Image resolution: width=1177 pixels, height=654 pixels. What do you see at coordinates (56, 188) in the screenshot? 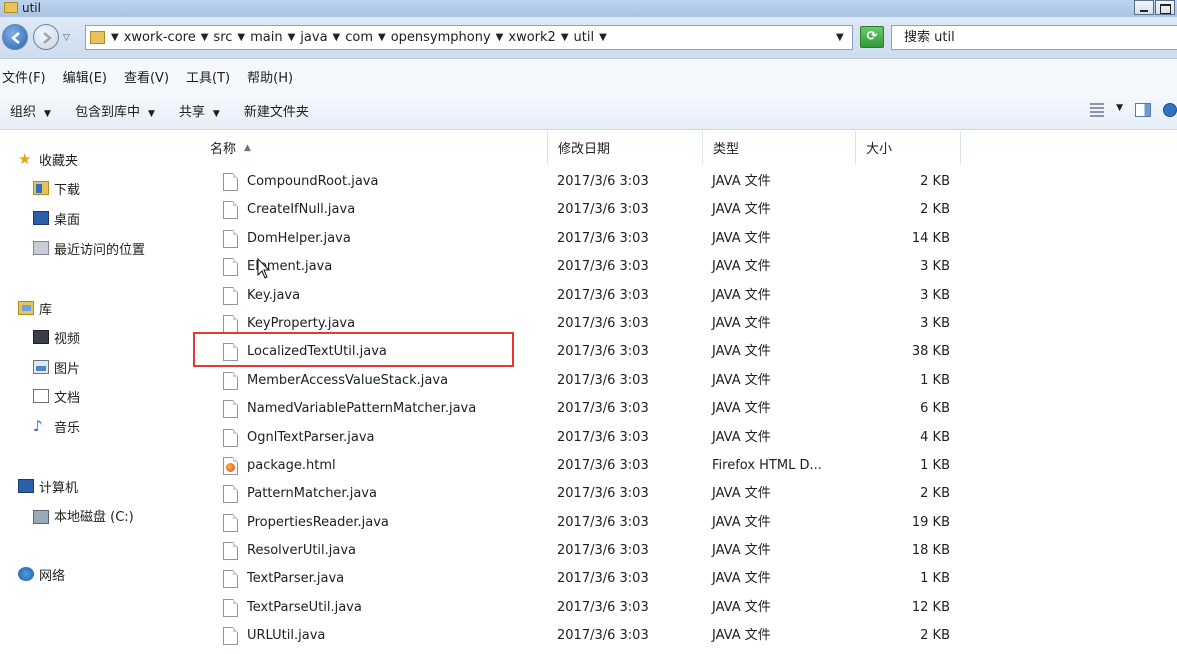
I see `nav-downloads: 下载` at bounding box center [56, 188].